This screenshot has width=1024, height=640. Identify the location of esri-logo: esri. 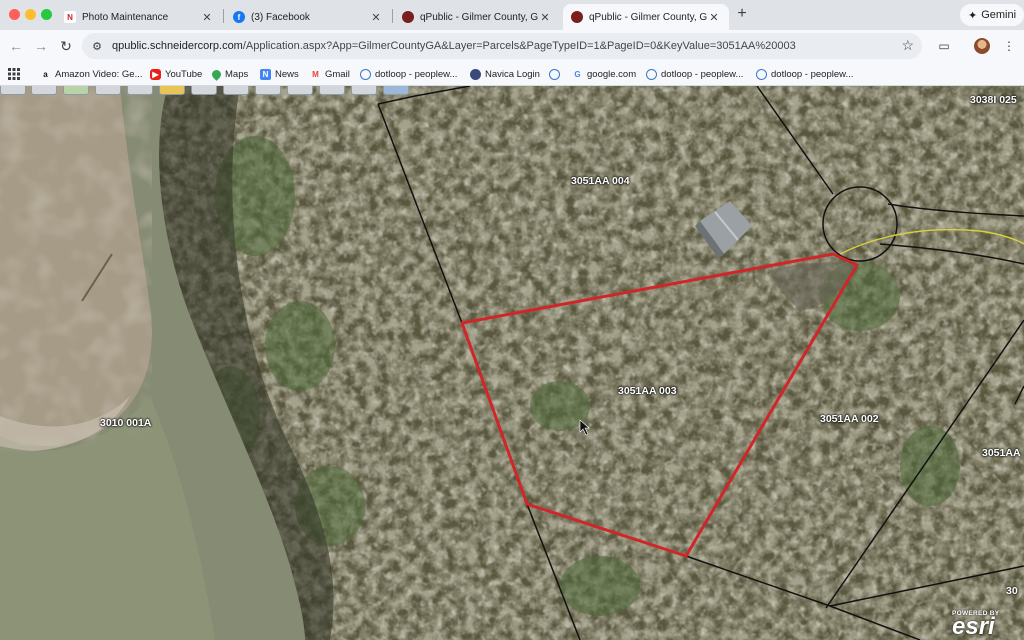
(973, 626).